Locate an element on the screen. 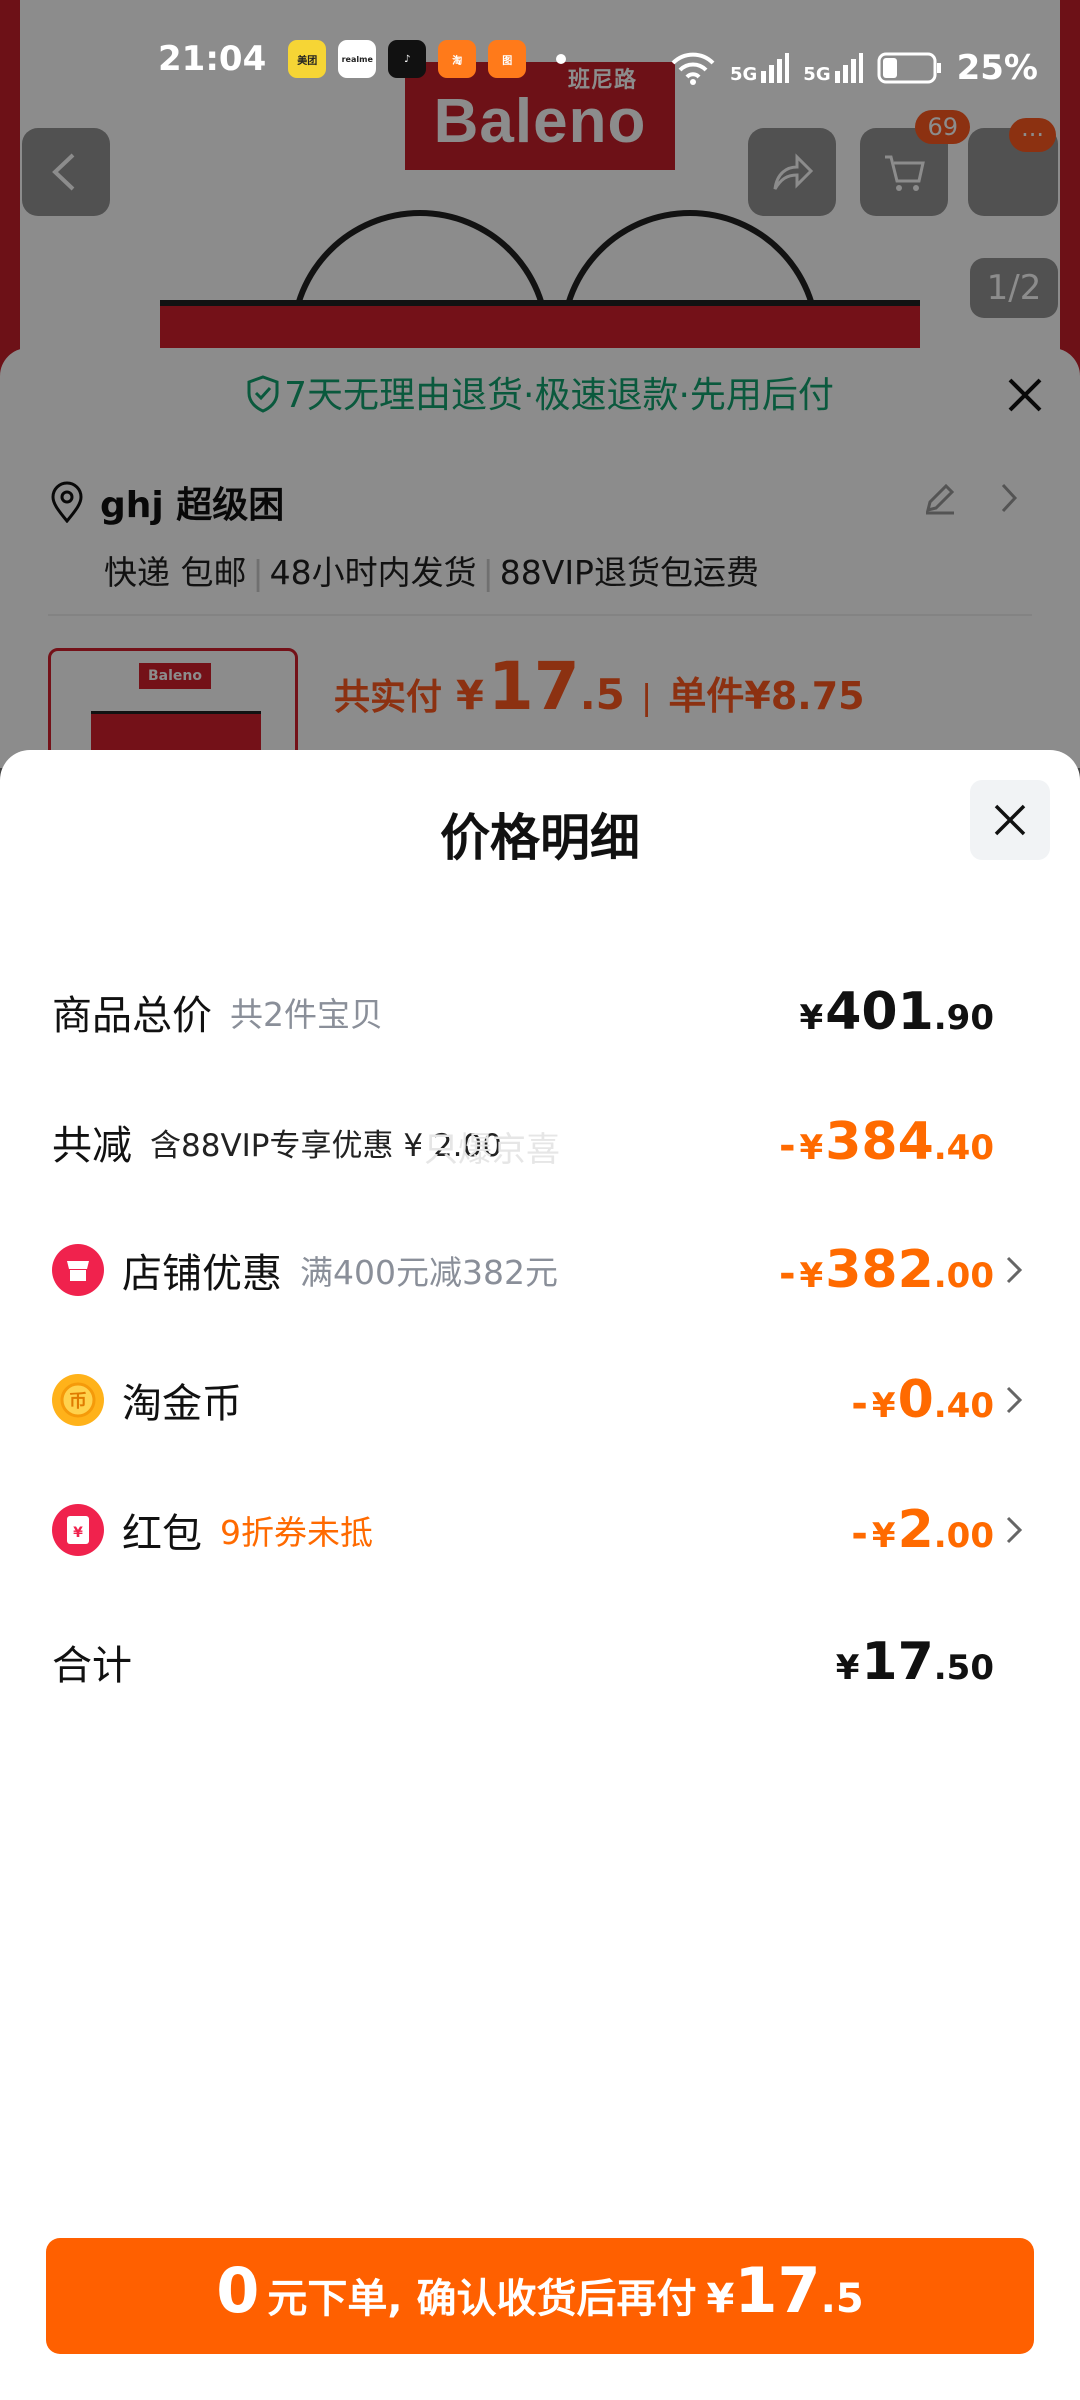 This screenshot has height=2400, width=1080. coins-label: 淘金币 is located at coordinates (182, 1404).